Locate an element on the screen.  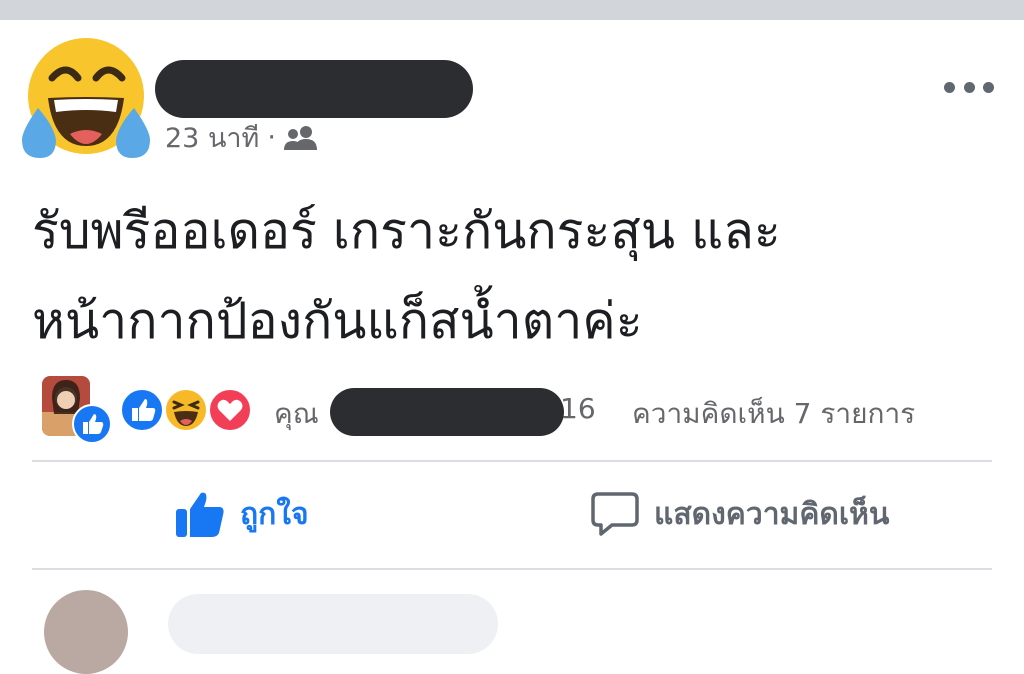
post-time: 23 นาที is located at coordinates (212, 137).